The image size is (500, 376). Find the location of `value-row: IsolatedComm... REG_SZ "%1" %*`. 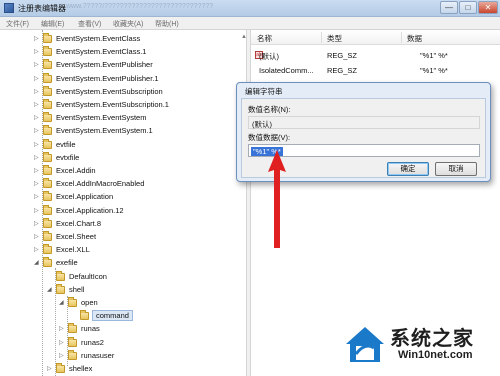

value-row: IsolatedComm... REG_SZ "%1" %* is located at coordinates (375, 70).